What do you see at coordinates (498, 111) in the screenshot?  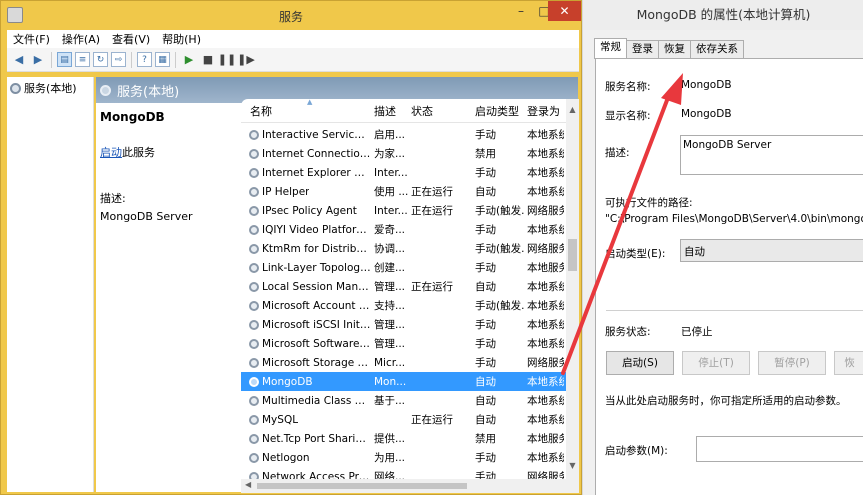 I see `column-header-startup-type: 启动类型` at bounding box center [498, 111].